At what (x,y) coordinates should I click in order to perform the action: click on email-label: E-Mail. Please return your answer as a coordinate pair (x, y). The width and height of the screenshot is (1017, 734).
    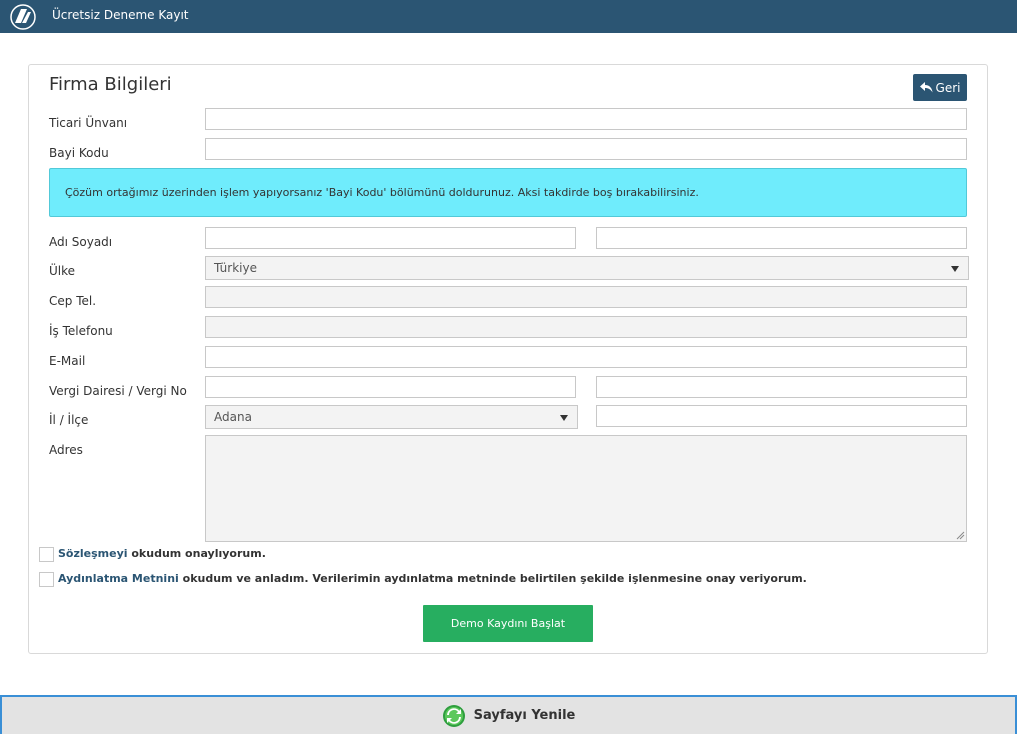
    Looking at the image, I should click on (67, 361).